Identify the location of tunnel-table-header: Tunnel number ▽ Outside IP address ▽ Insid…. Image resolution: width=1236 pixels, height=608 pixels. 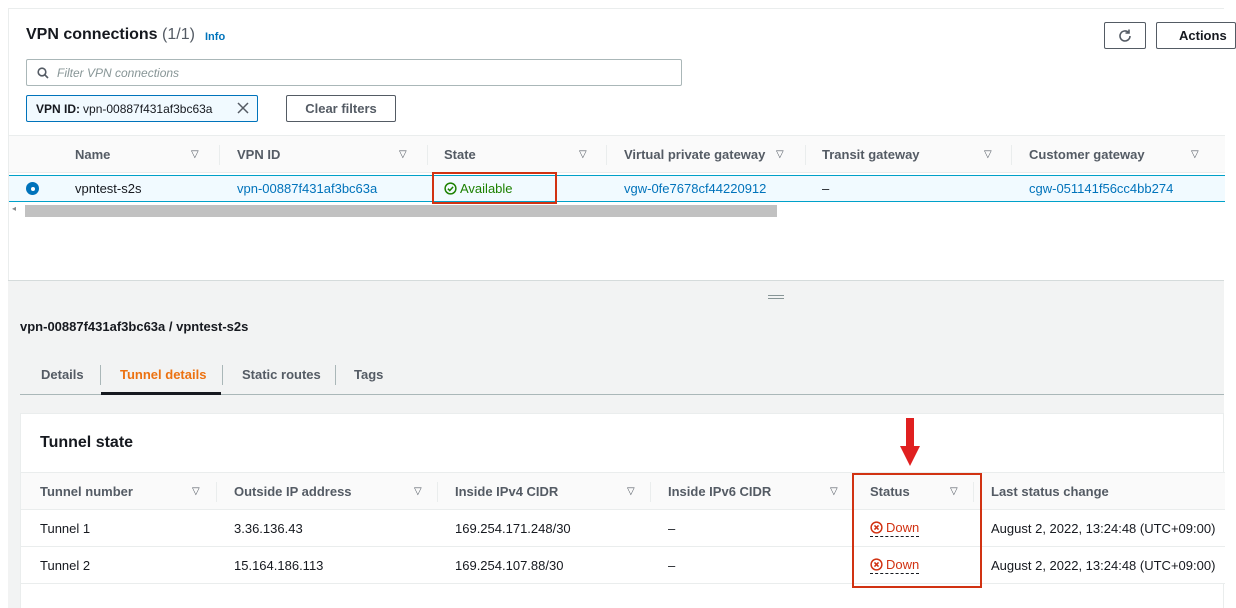
(623, 491).